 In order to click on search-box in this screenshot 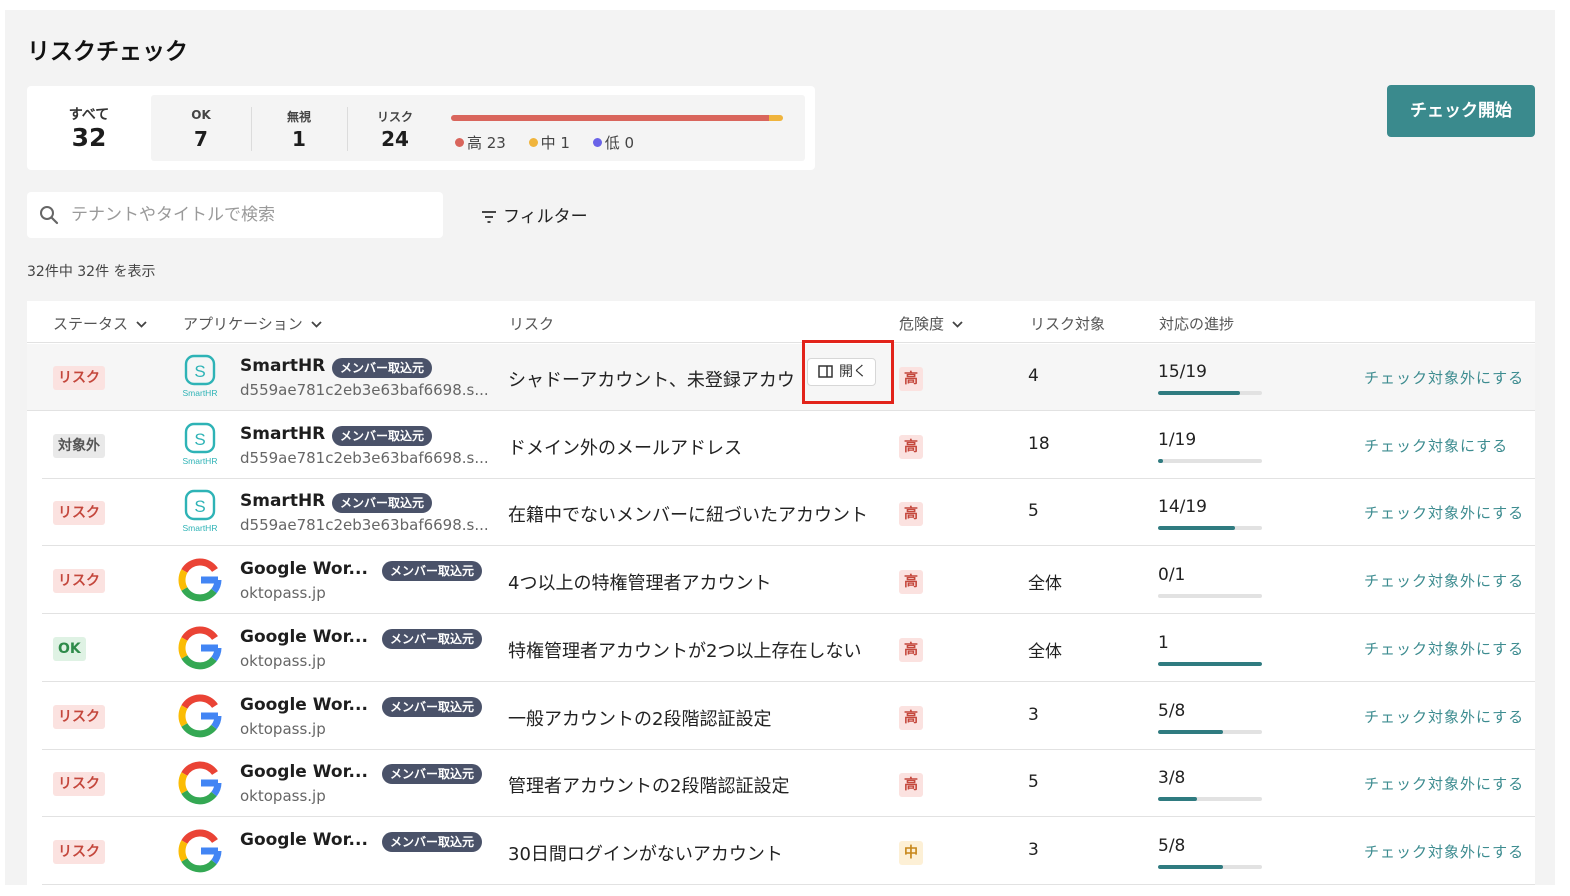, I will do `click(235, 215)`.